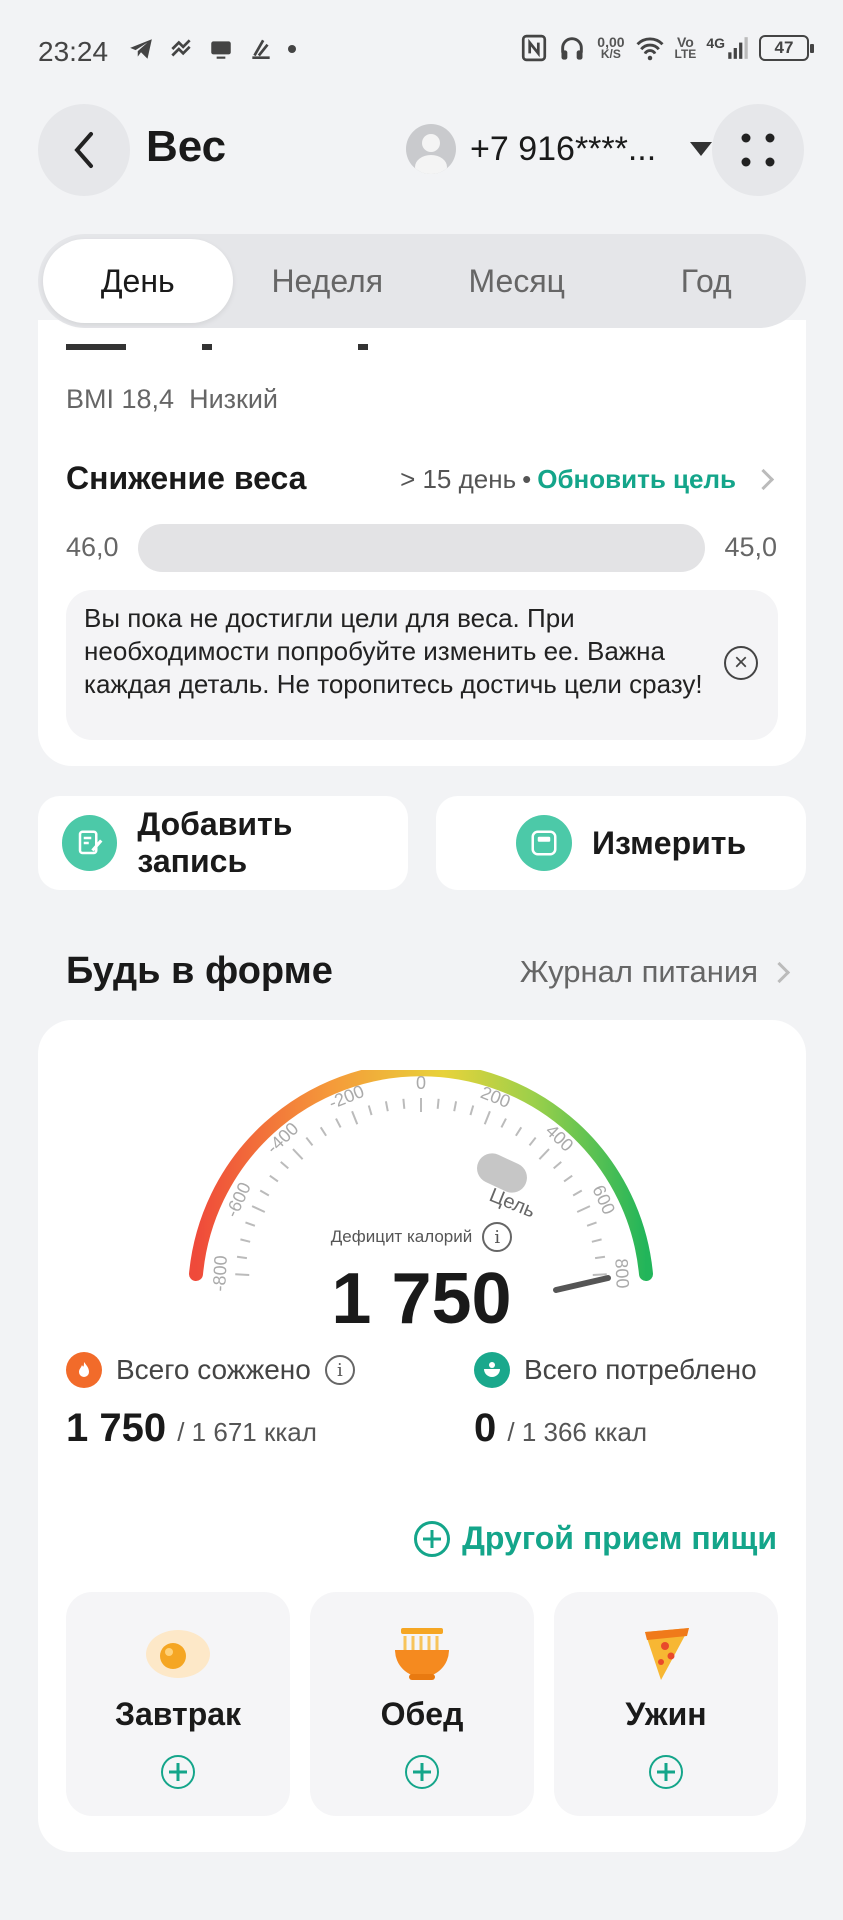  Describe the element at coordinates (615, 1428) in the screenshot. I see `consumed-values: 0 / 1 366 ккал` at that location.